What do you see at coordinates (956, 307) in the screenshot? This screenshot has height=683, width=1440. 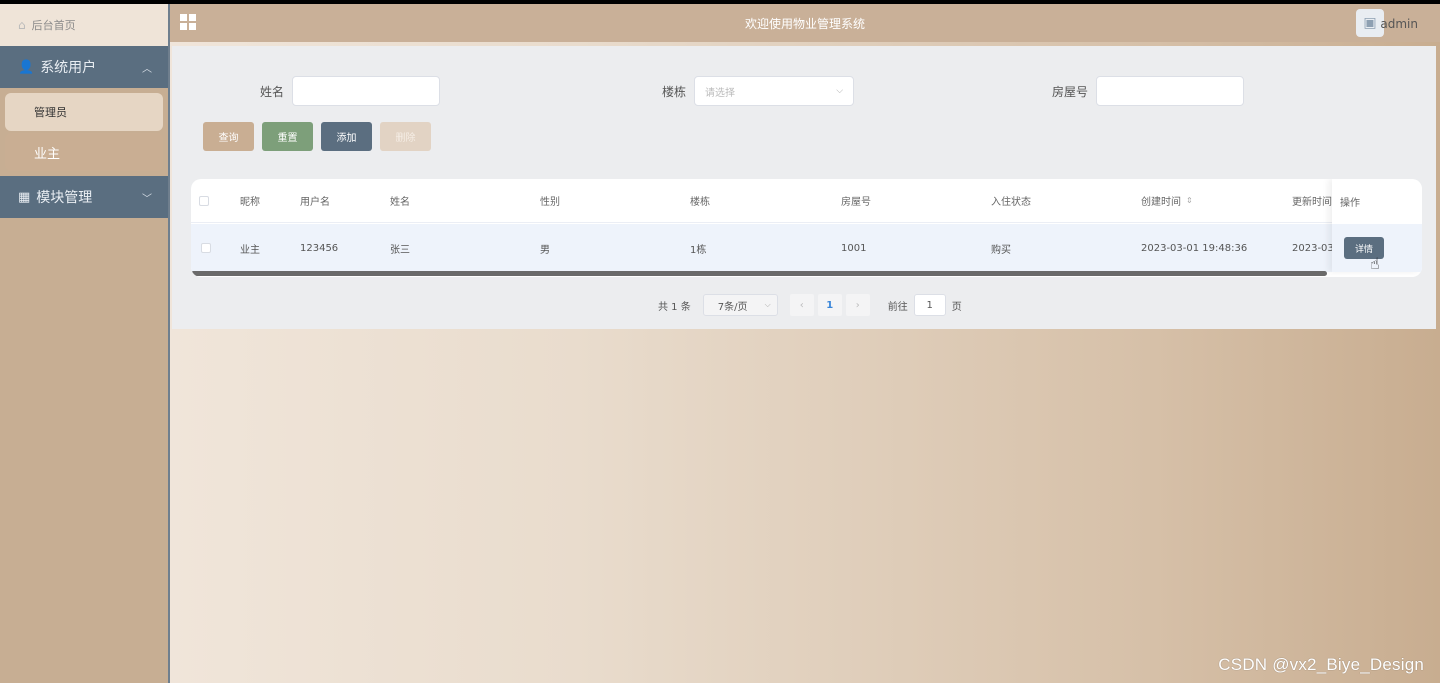 I see `page-suffix: 页` at bounding box center [956, 307].